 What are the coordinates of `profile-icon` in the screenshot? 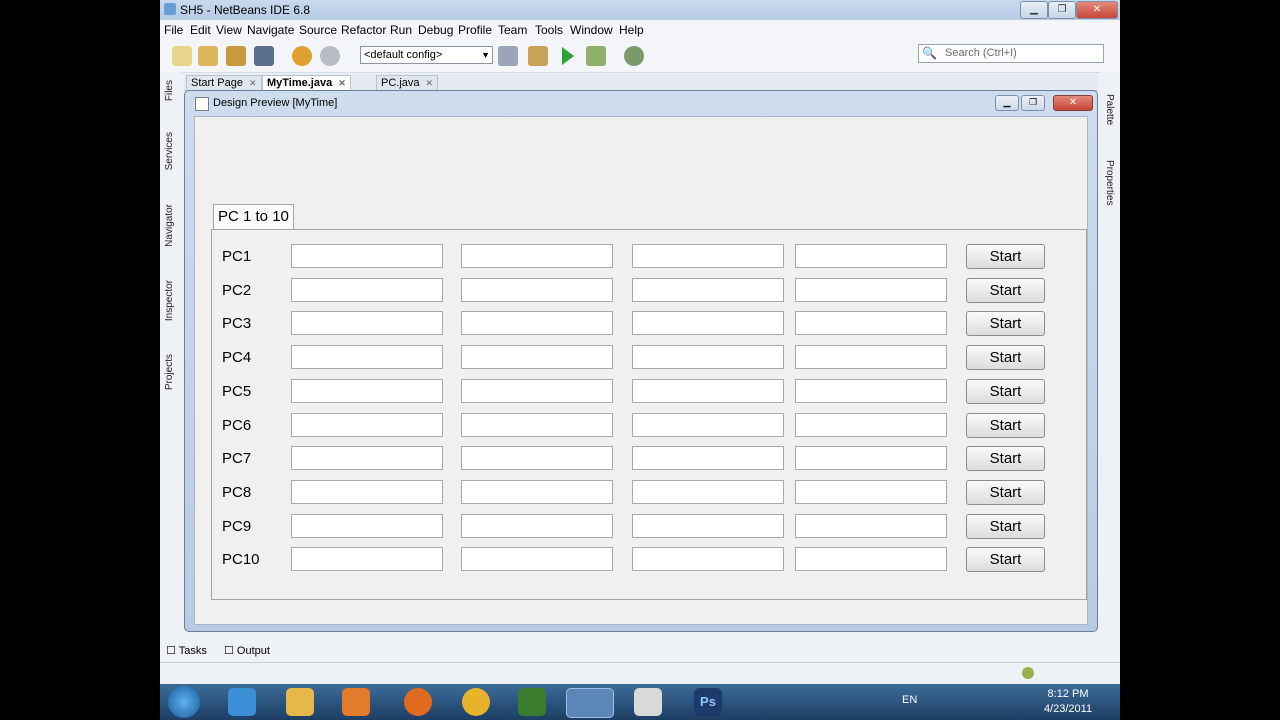 It's located at (634, 56).